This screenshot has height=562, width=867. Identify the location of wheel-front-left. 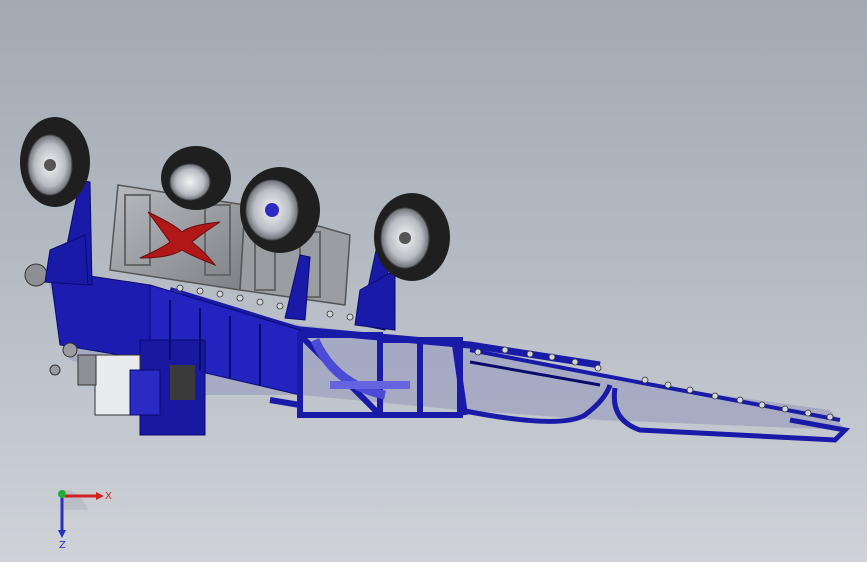
(280, 210).